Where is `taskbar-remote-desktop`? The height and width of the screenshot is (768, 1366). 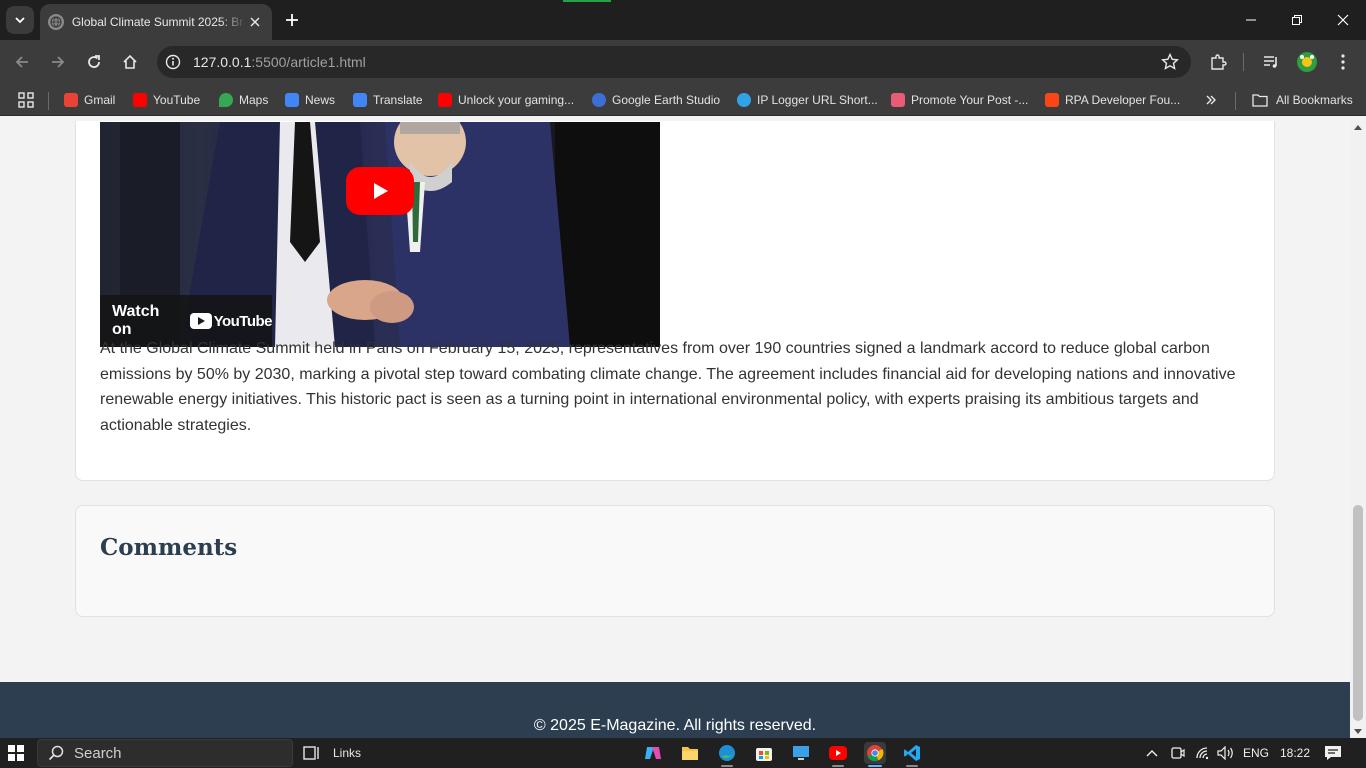 taskbar-remote-desktop is located at coordinates (801, 753).